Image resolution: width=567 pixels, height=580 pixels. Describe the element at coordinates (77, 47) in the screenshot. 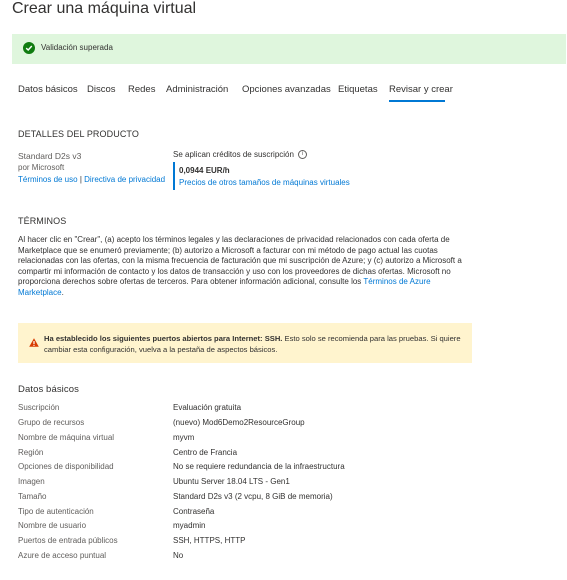

I see `validation-message: Validación superada` at that location.